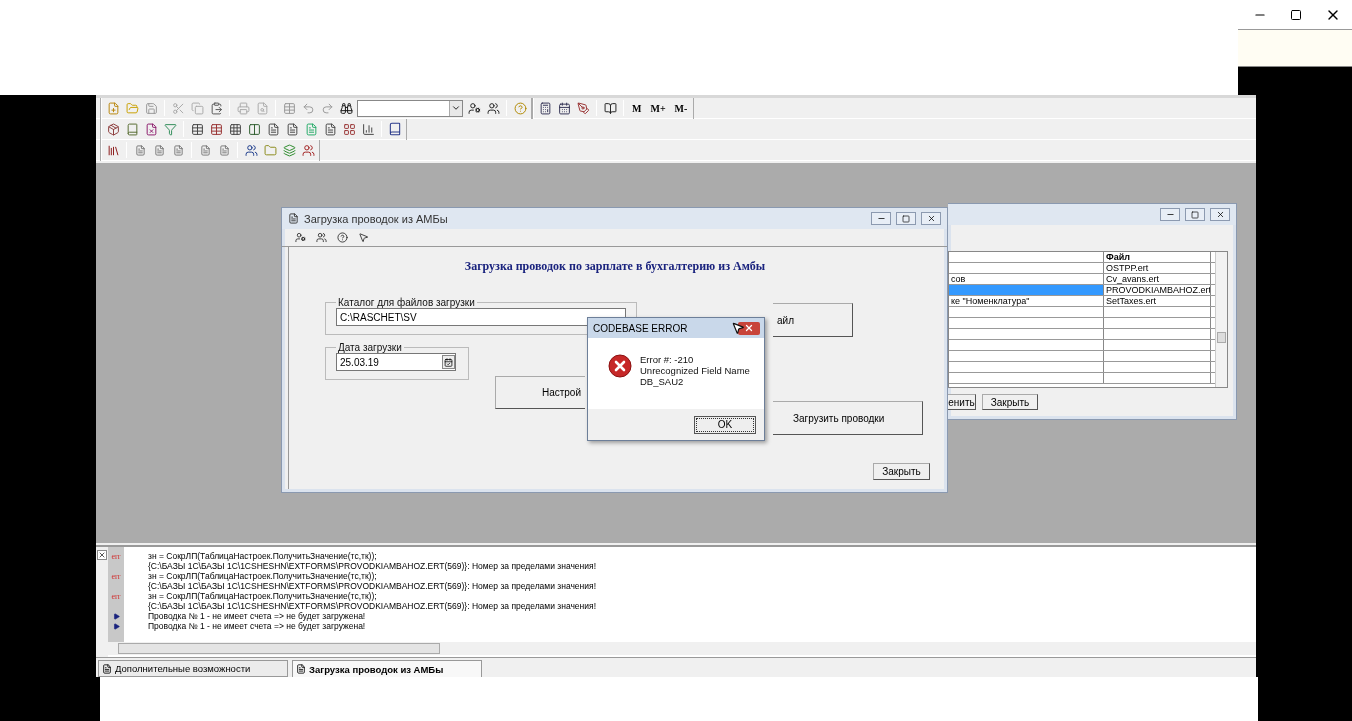  Describe the element at coordinates (456, 108) in the screenshot. I see `dropdown-icon` at that location.